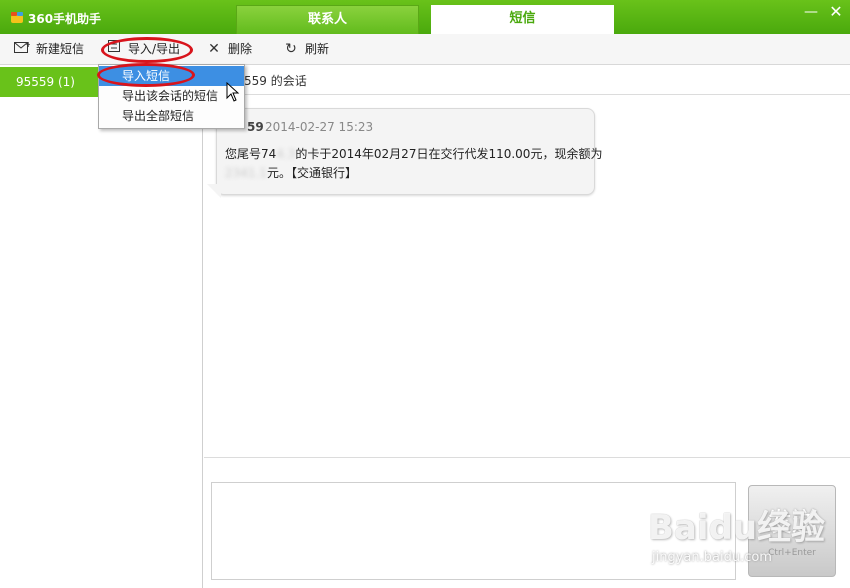  Describe the element at coordinates (811, 12) in the screenshot. I see `minimize-button: —` at that location.